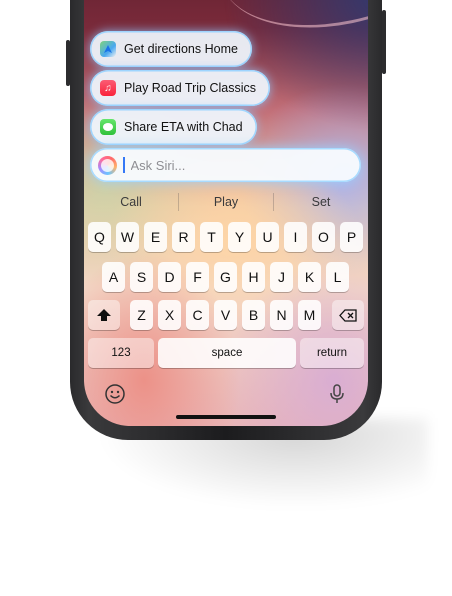 The height and width of the screenshot is (596, 452). What do you see at coordinates (239, 237) in the screenshot?
I see `key-y: Y` at bounding box center [239, 237].